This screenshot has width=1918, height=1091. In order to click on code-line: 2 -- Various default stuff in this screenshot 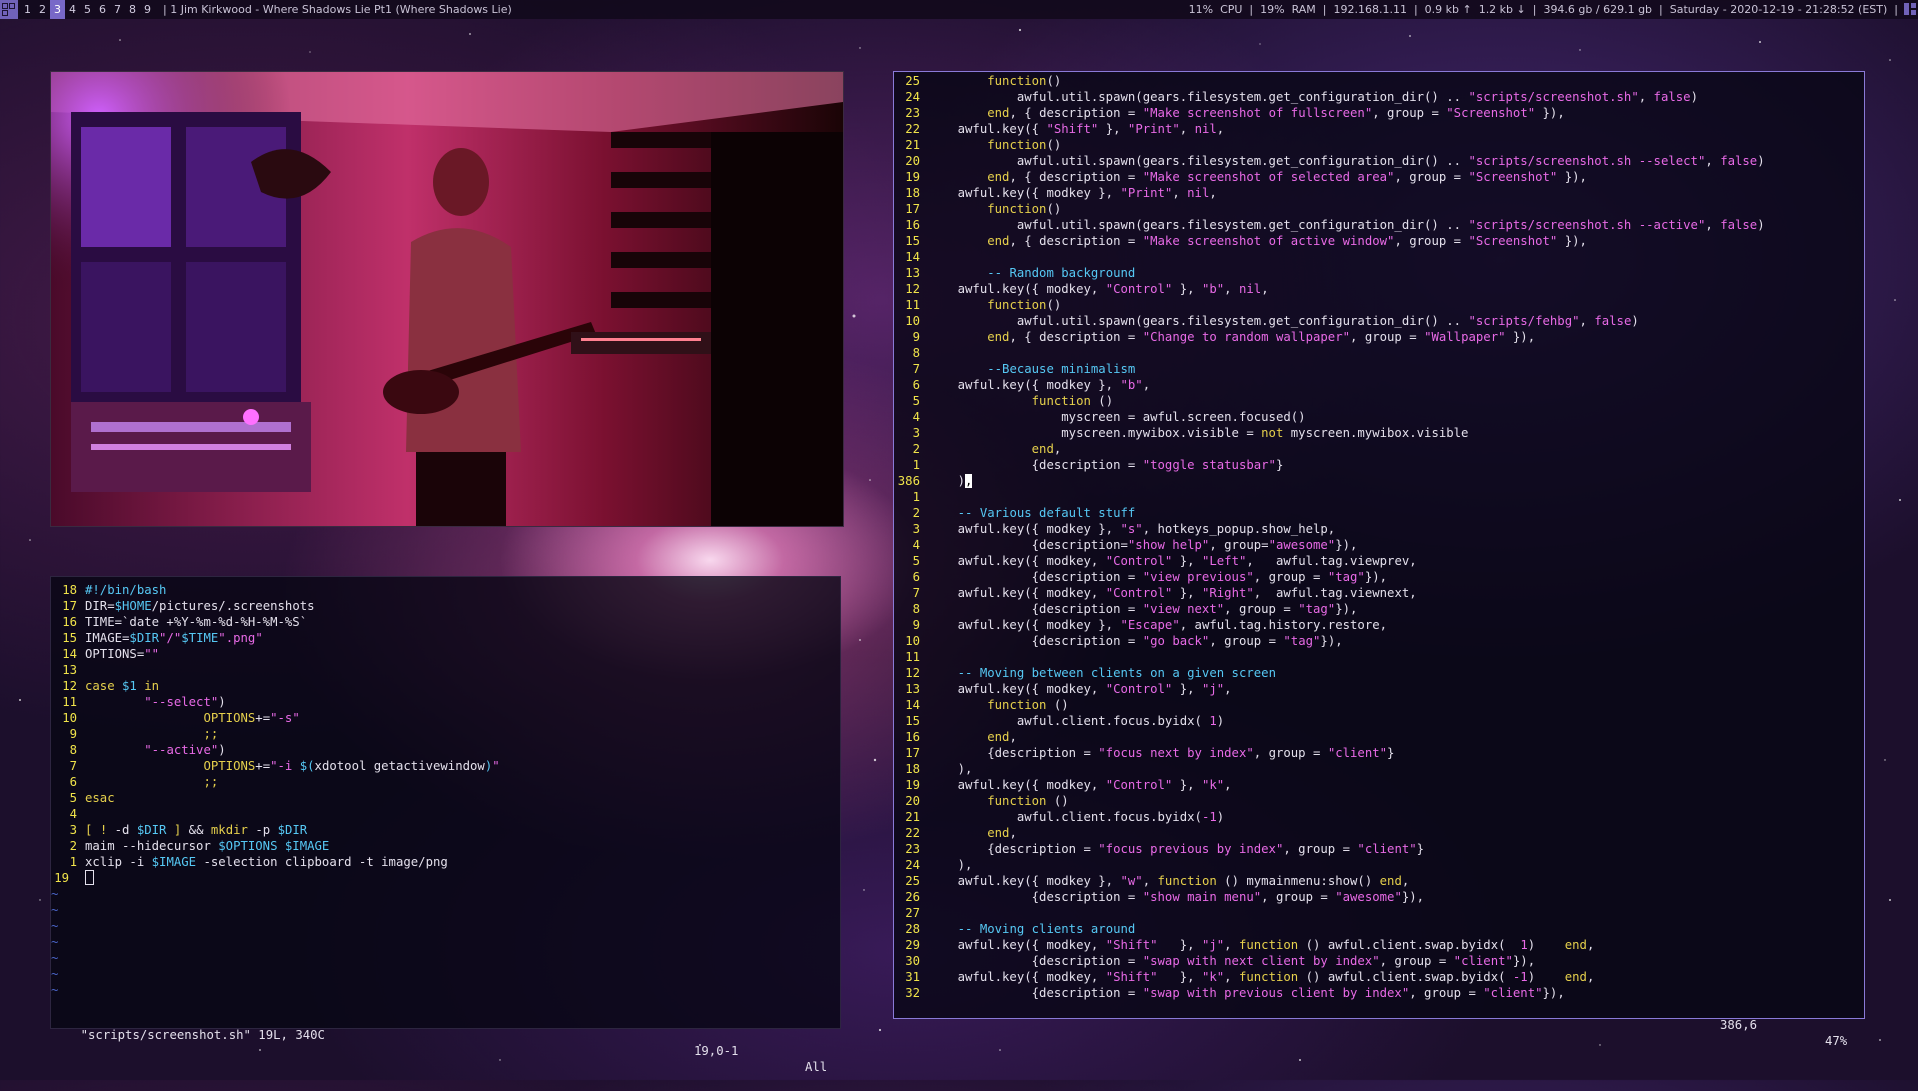, I will do `click(1024, 513)`.